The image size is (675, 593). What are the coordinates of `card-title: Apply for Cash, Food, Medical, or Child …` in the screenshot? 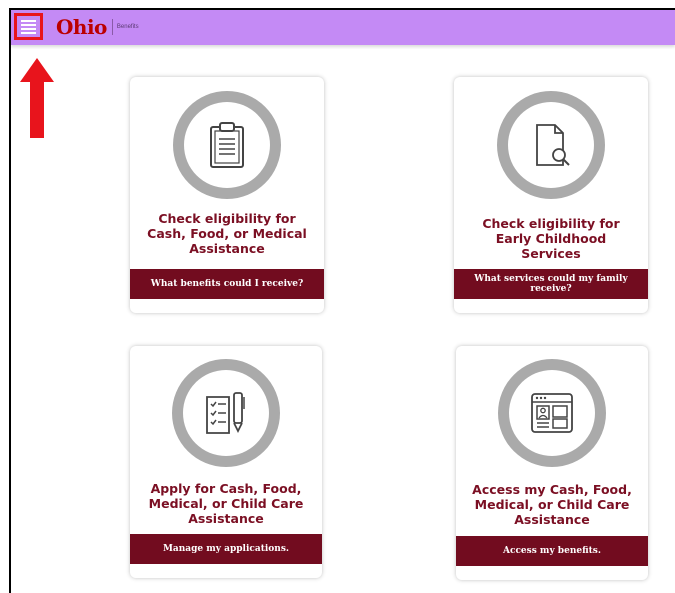 It's located at (226, 503).